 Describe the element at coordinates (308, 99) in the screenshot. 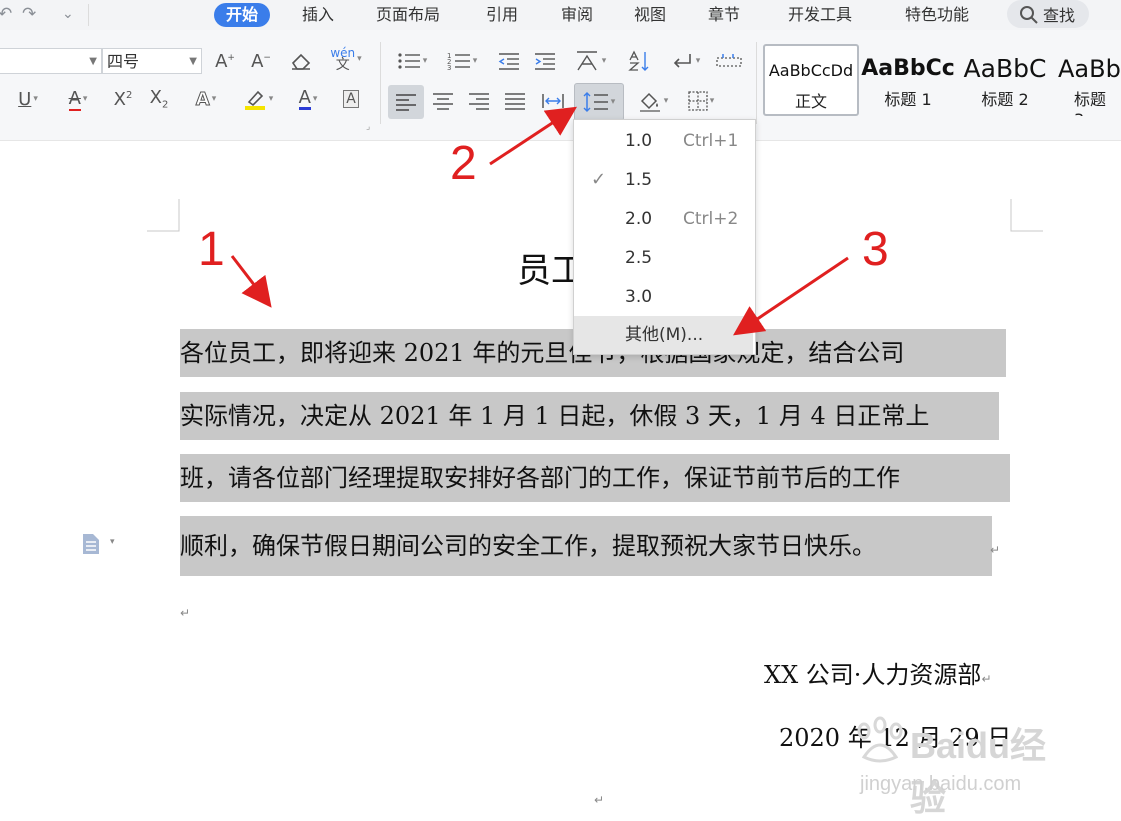

I see `font-color-button: A ▾` at that location.